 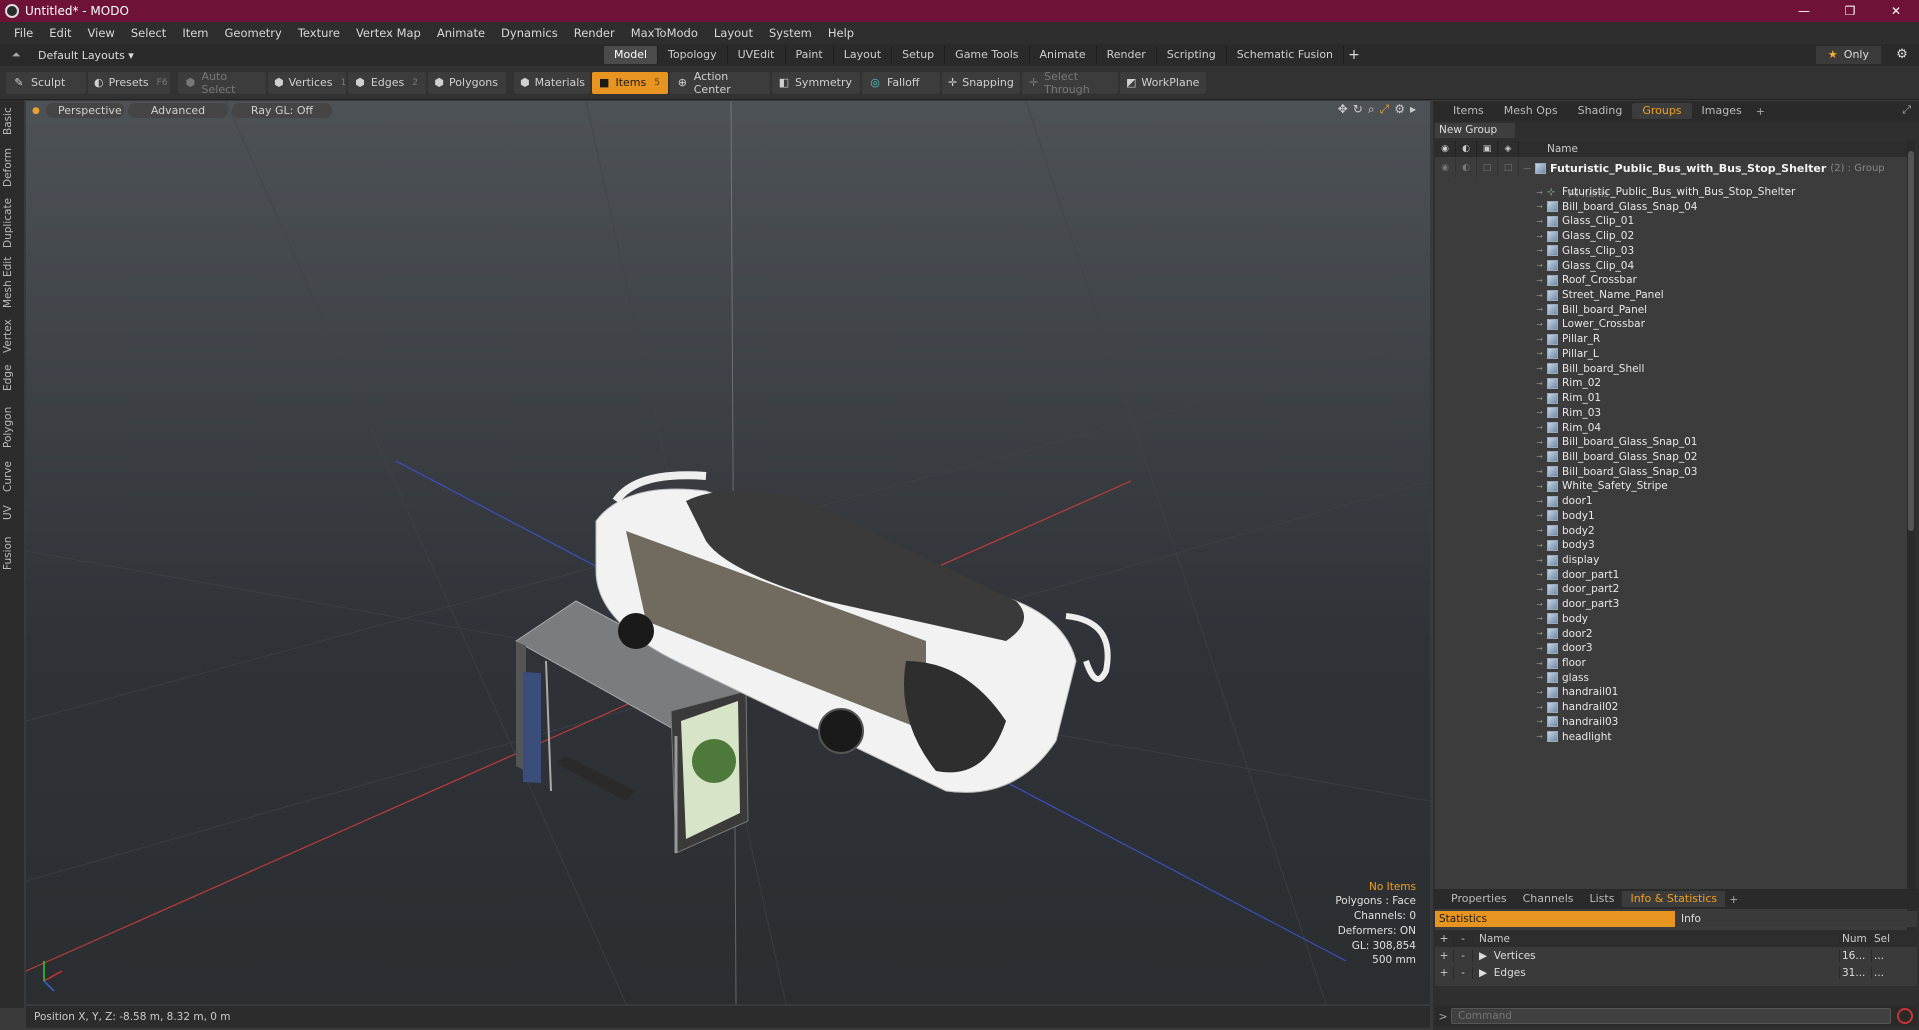 What do you see at coordinates (178, 110) in the screenshot?
I see `shading-mode-button: Advanced` at bounding box center [178, 110].